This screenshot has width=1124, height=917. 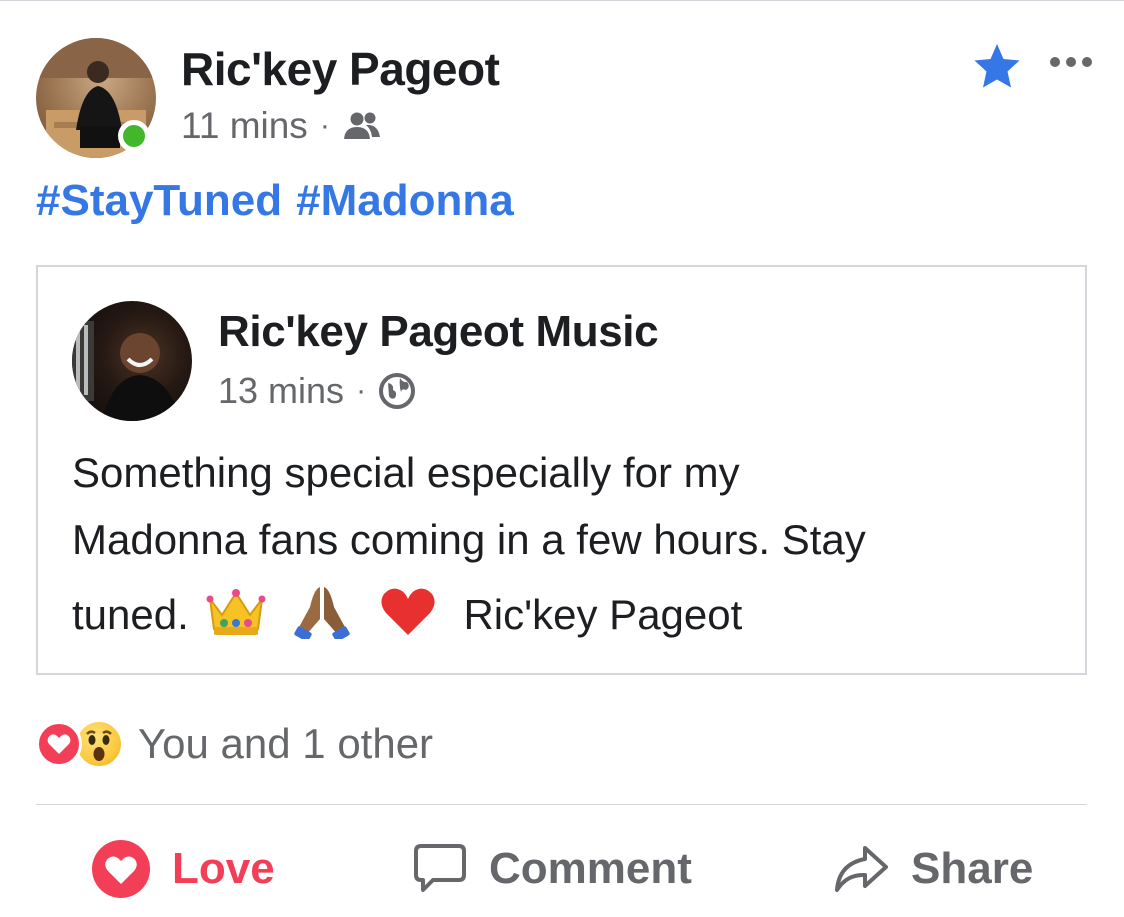 I want to click on shared-post-timestamp: 13 mins, so click(x=281, y=391).